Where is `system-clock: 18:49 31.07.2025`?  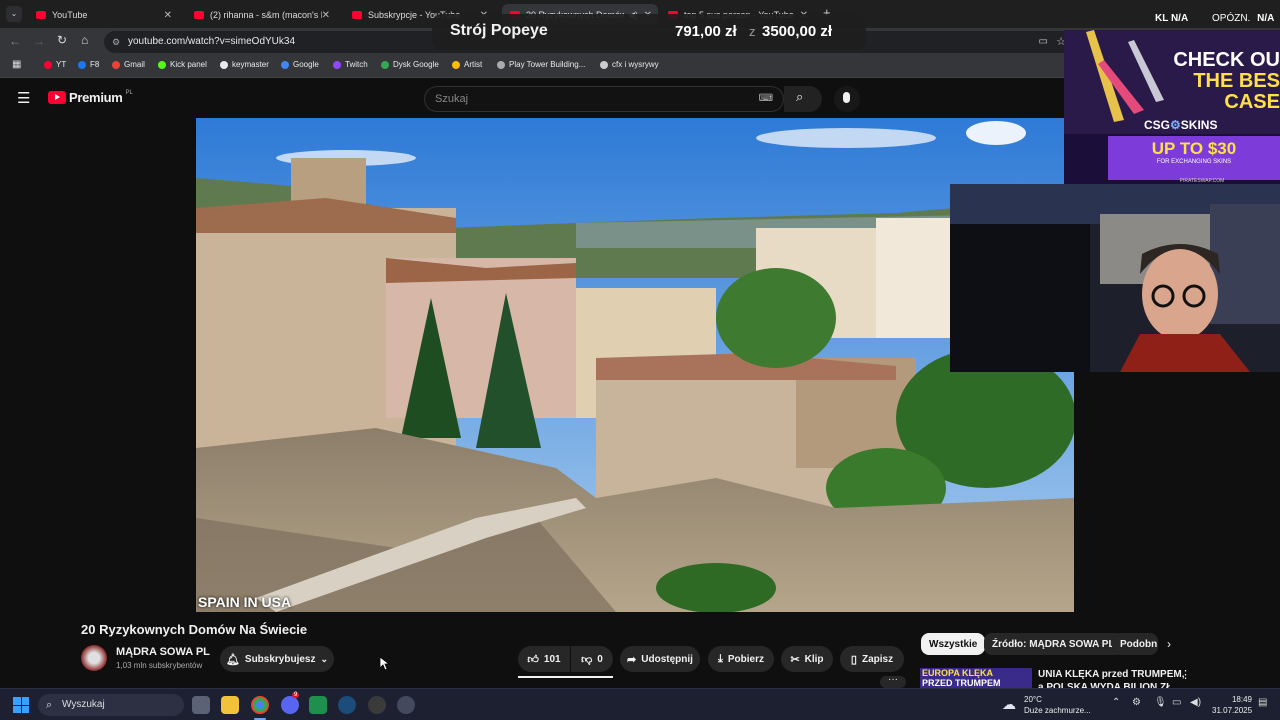
system-clock: 18:49 31.07.2025 is located at coordinates (1232, 705).